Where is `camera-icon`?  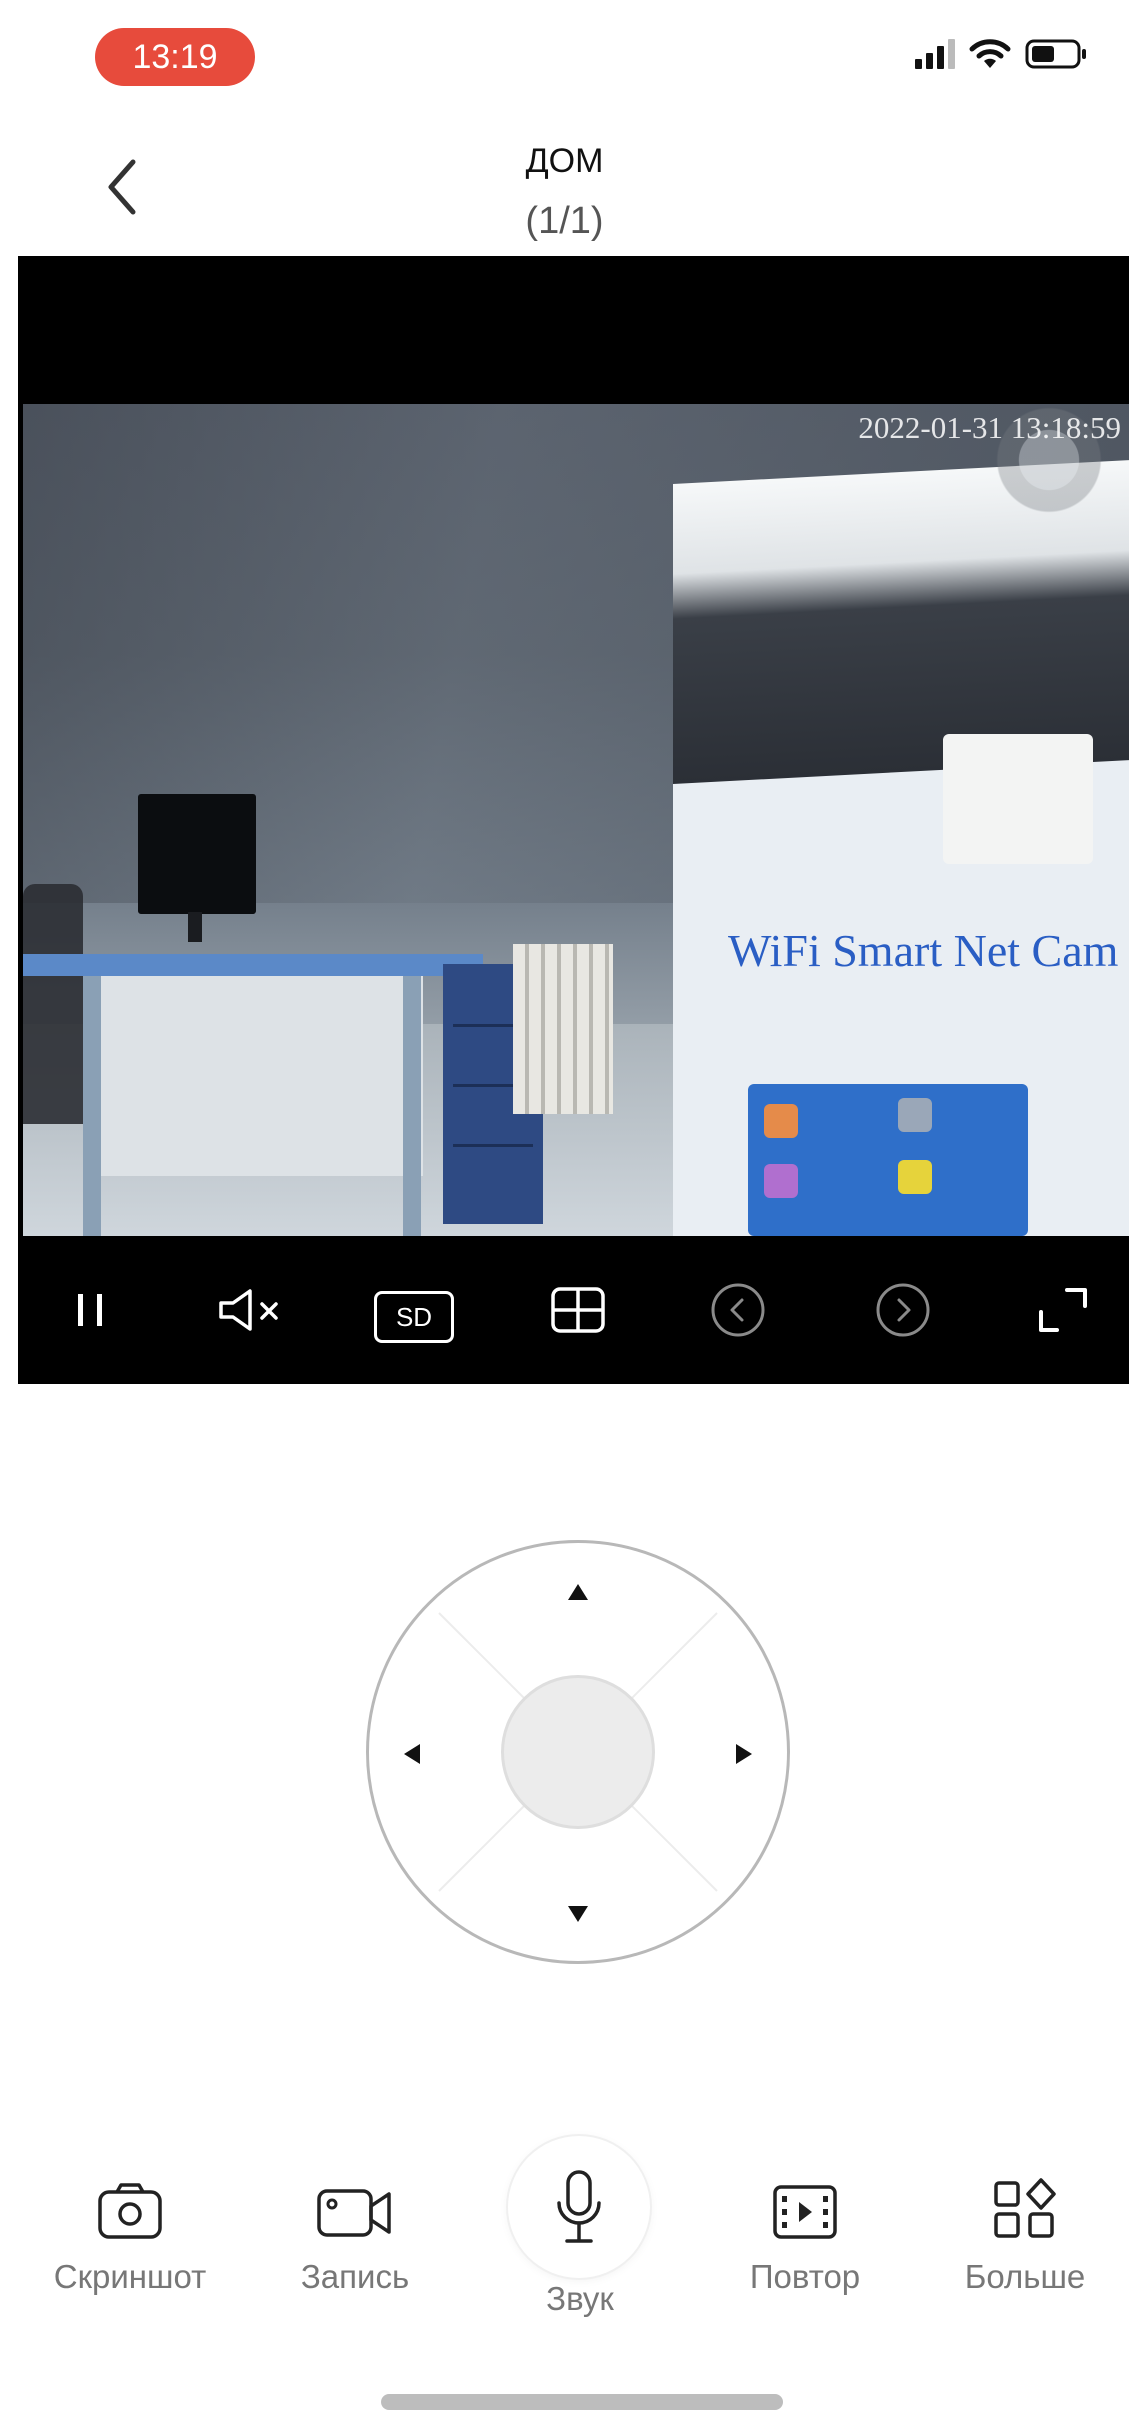
camera-icon is located at coordinates (130, 2211).